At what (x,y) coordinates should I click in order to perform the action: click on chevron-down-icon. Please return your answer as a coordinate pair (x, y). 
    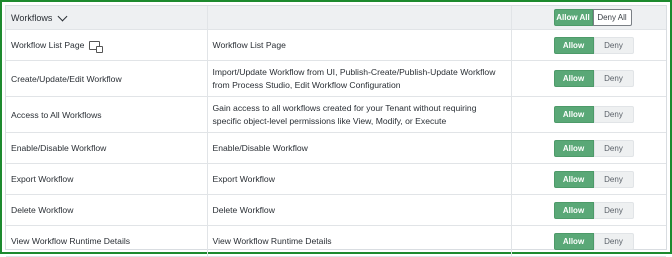
    Looking at the image, I should click on (62, 16).